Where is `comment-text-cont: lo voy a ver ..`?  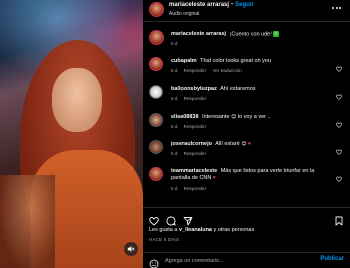 comment-text-cont: lo voy a ver .. is located at coordinates (254, 117).